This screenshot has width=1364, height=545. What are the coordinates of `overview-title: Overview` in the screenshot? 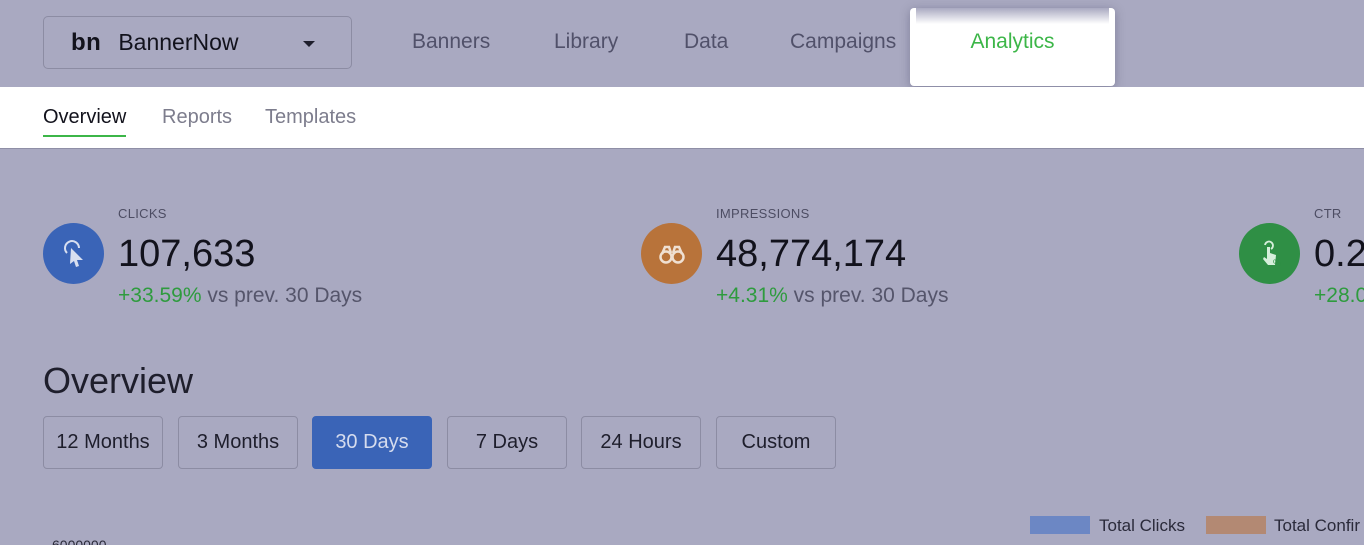 It's located at (118, 380).